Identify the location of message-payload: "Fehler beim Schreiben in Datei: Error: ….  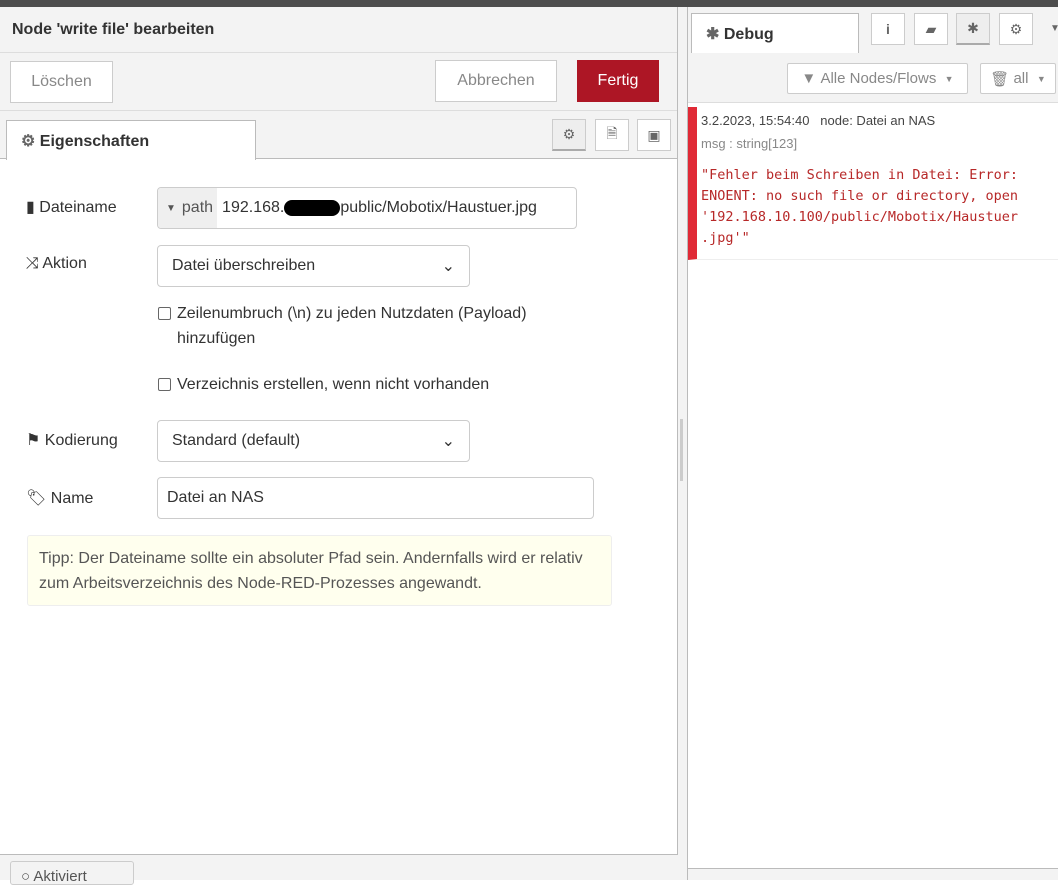
(859, 206).